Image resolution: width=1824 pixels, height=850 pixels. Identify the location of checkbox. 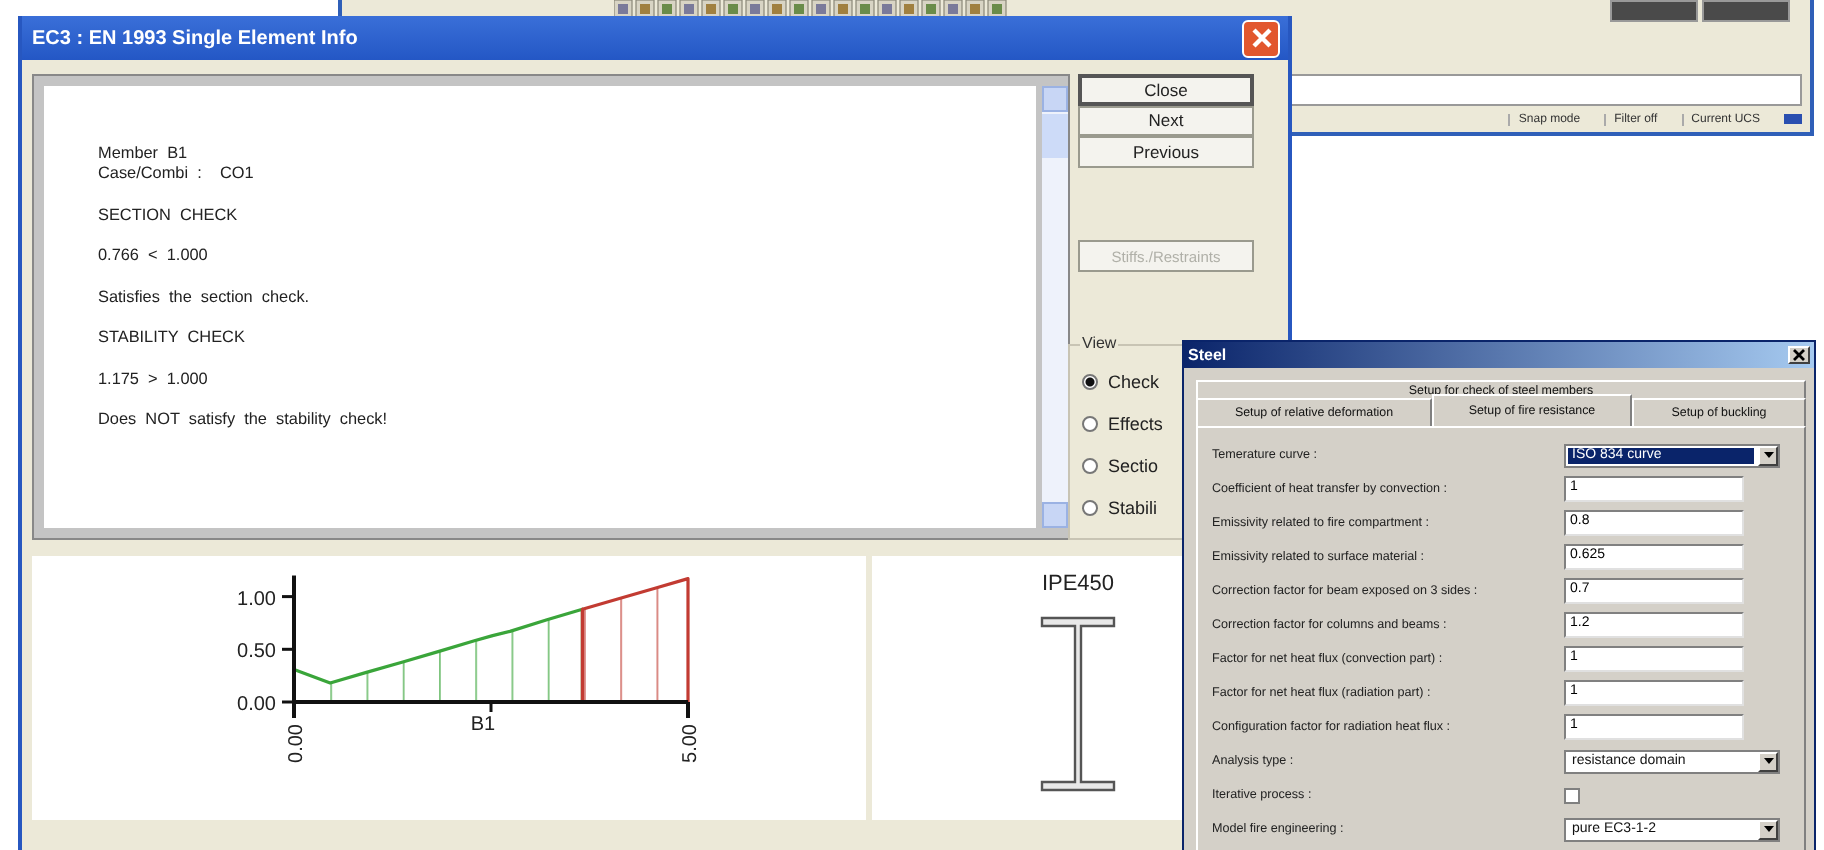
(1572, 795).